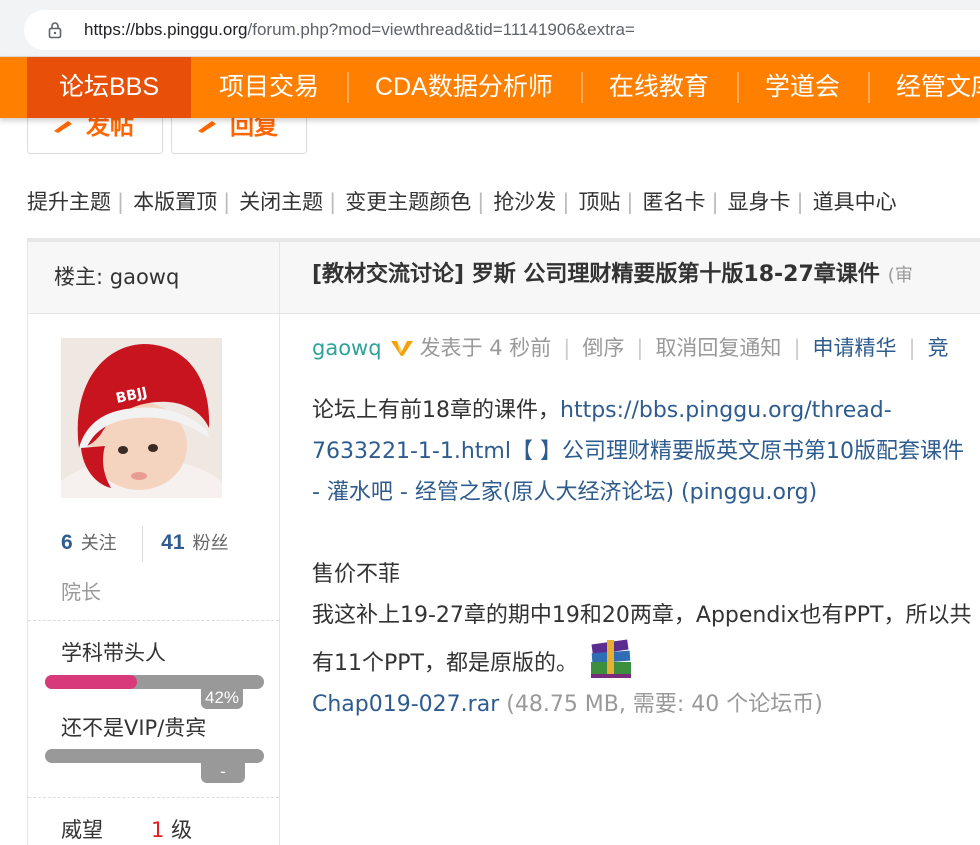 The height and width of the screenshot is (845, 980). I want to click on toolbar-bump: 顶贴, so click(599, 202).